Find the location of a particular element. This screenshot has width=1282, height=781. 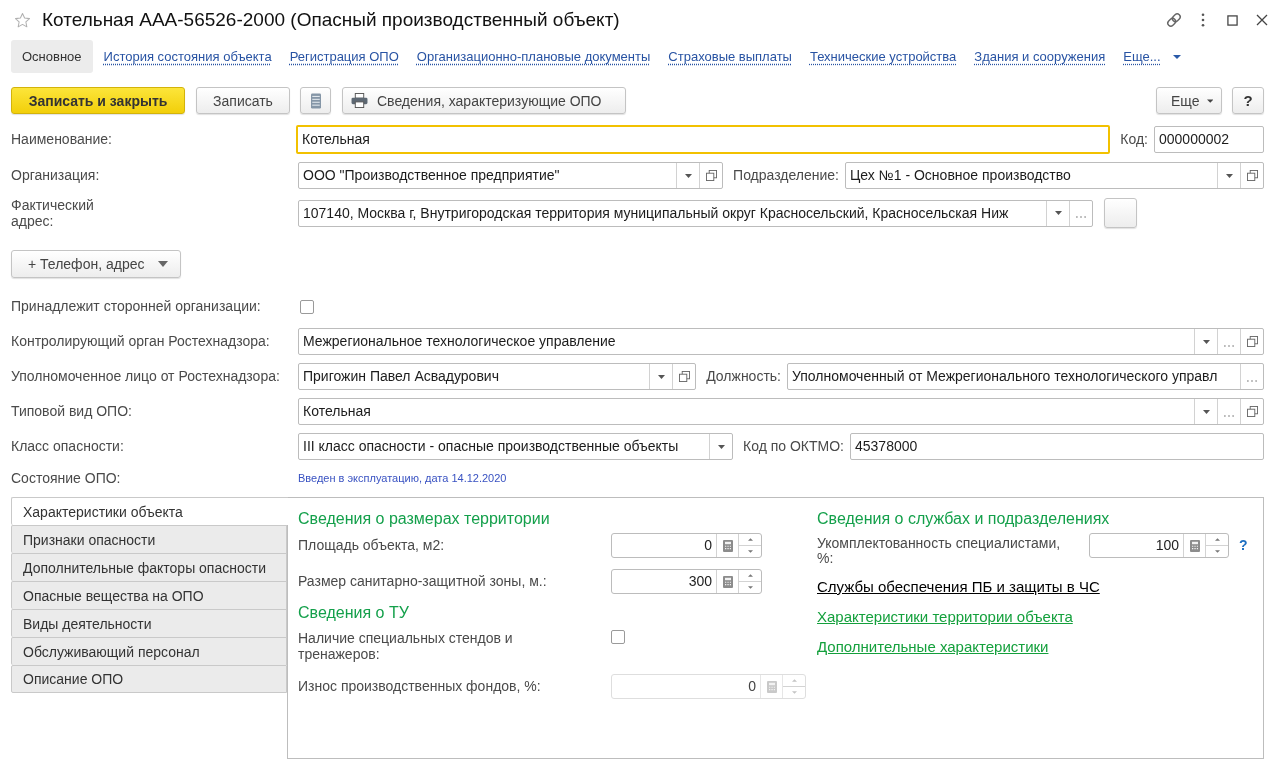

help-link: ? is located at coordinates (1243, 545).